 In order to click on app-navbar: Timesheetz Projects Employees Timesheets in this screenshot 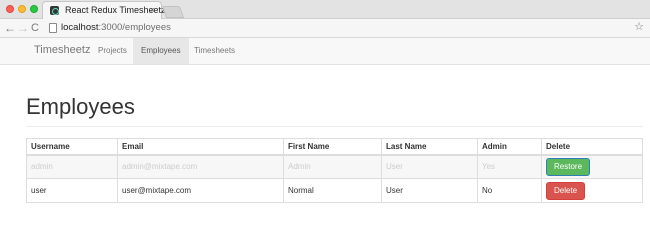, I will do `click(325, 51)`.